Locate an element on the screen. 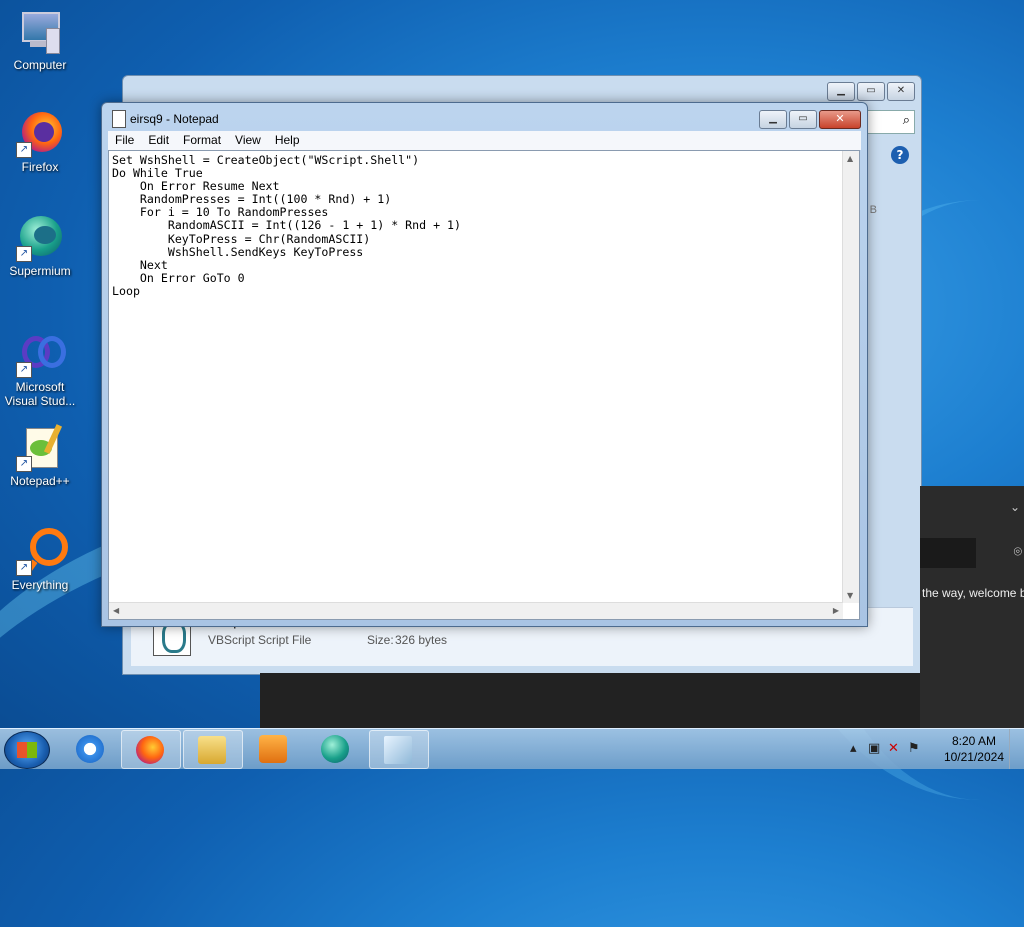  taskbar-ie is located at coordinates (91, 748).